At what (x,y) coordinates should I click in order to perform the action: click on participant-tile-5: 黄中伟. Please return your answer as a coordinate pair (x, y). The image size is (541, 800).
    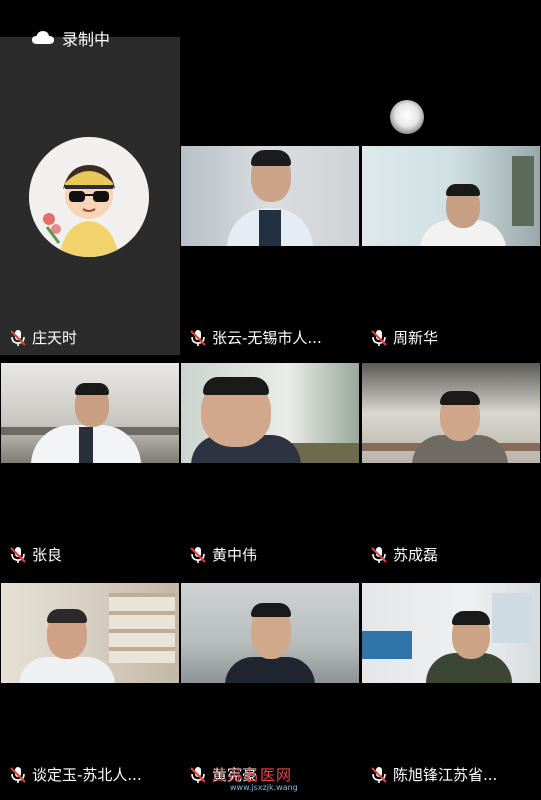
    Looking at the image, I should click on (270, 467).